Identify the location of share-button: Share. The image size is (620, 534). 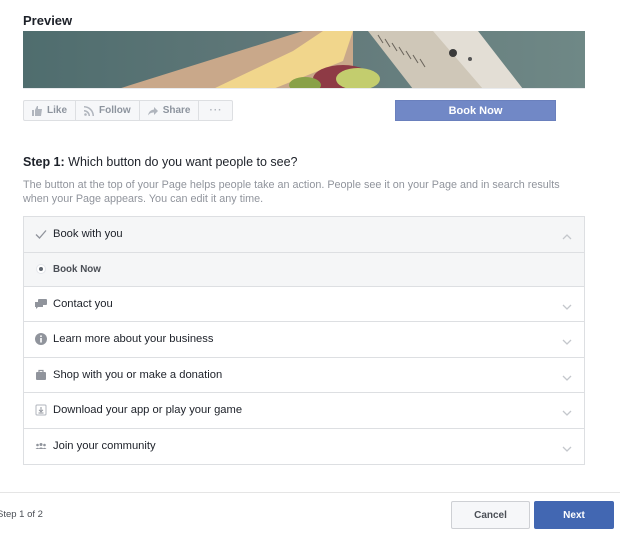
(170, 110).